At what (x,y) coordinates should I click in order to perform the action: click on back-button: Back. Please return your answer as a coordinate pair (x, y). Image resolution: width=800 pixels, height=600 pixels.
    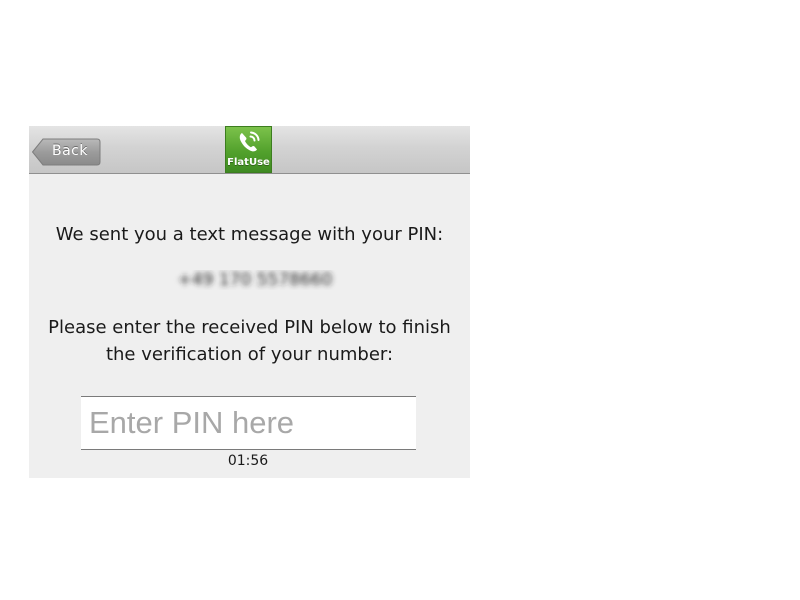
    Looking at the image, I should click on (66, 152).